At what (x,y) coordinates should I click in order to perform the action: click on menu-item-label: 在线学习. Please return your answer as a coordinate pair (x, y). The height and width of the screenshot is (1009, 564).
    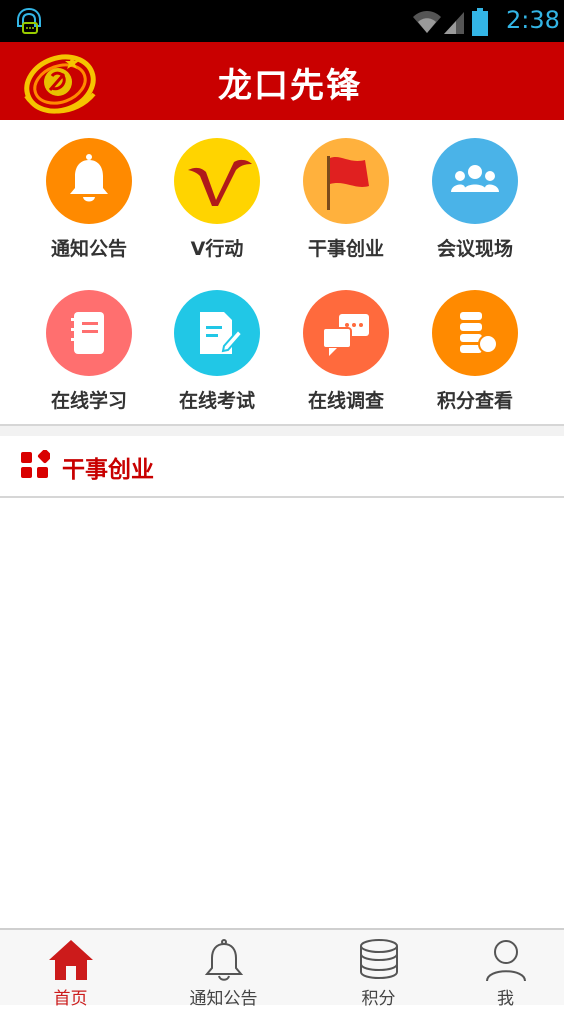
    Looking at the image, I should click on (88, 401).